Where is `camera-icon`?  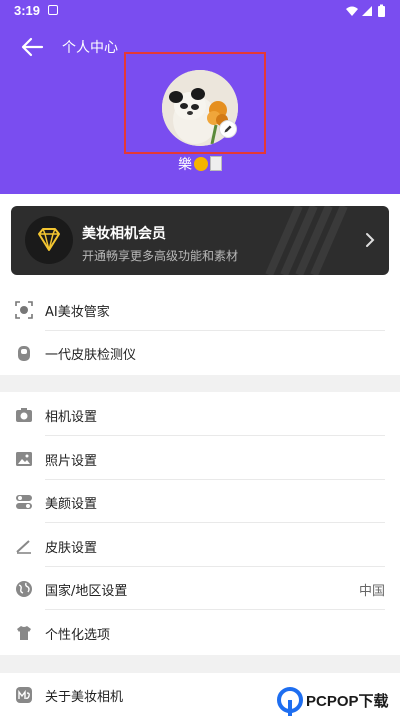
camera-icon is located at coordinates (24, 415).